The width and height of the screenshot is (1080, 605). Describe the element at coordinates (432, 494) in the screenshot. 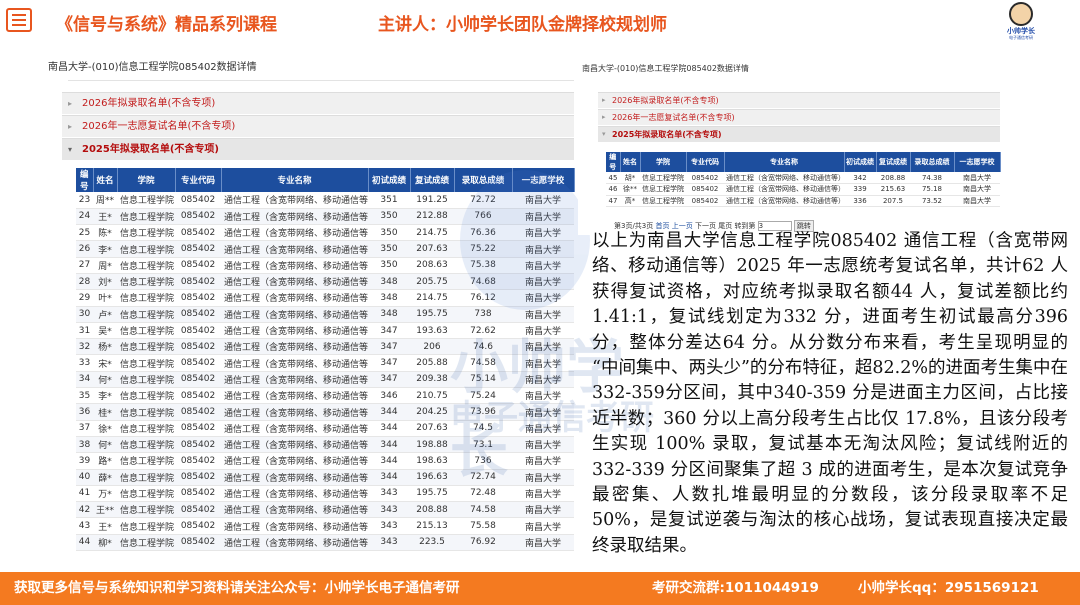

I see `table-cell: 195.75` at that location.